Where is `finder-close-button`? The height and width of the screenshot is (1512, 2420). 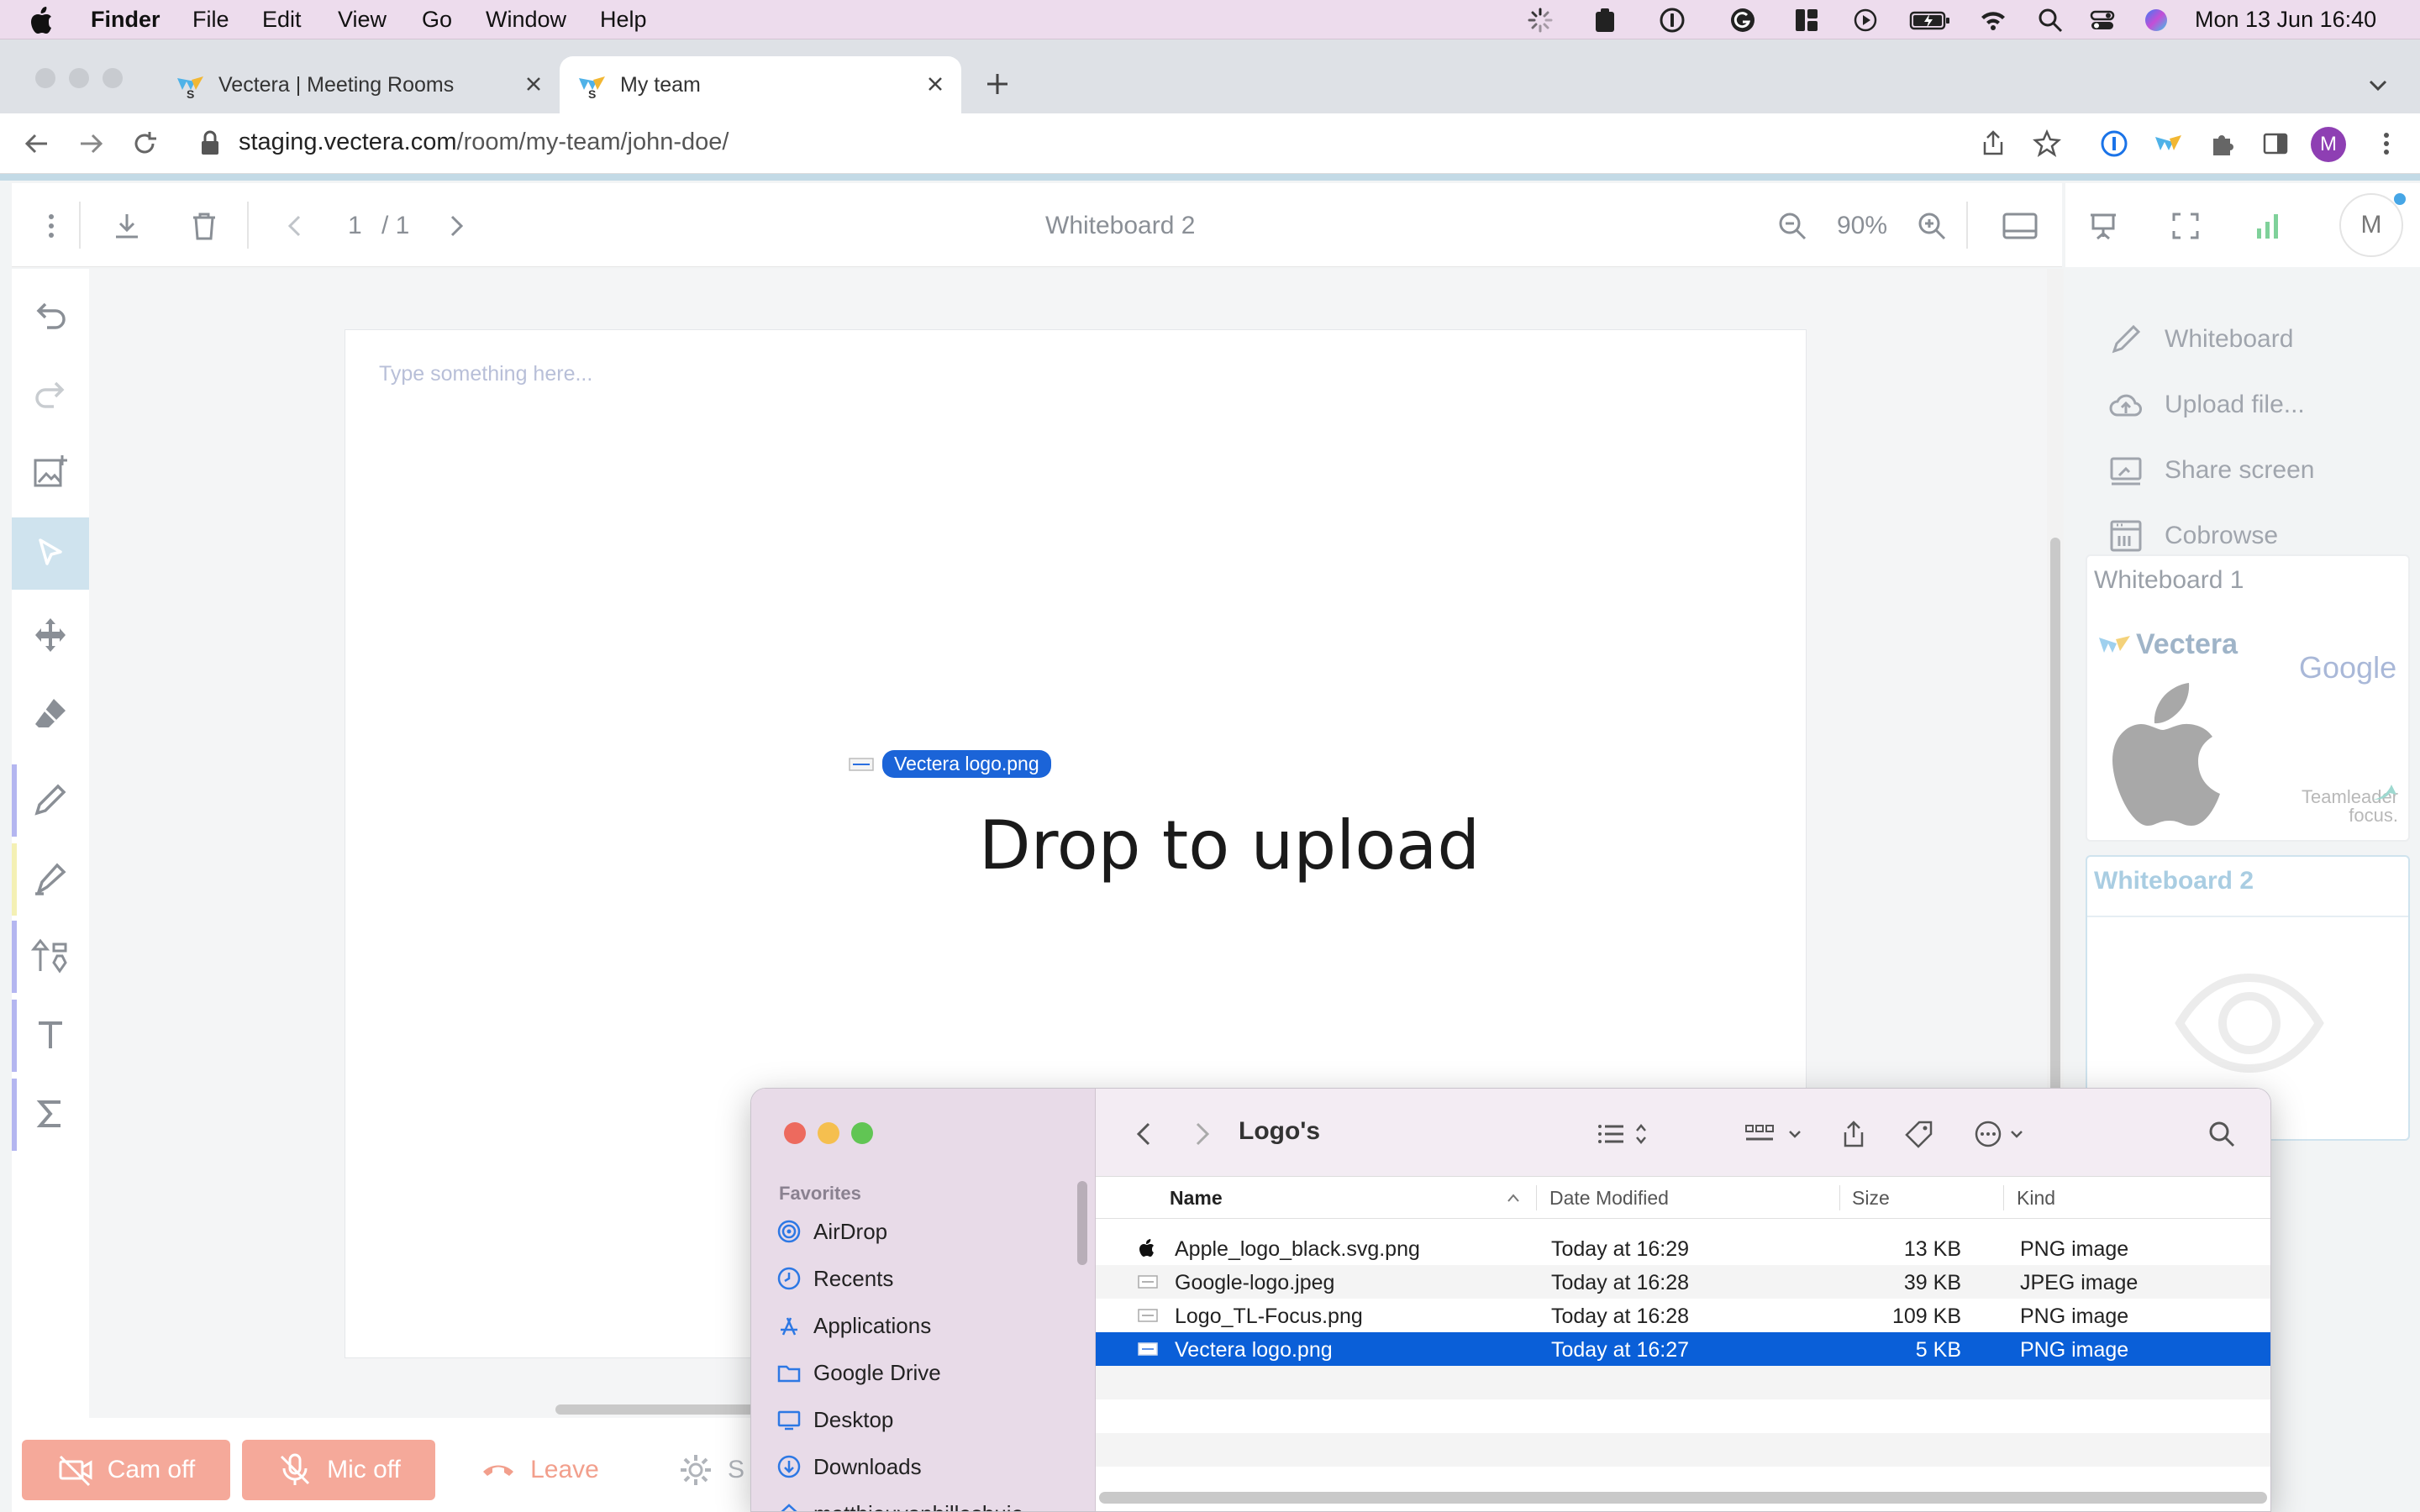 finder-close-button is located at coordinates (795, 1133).